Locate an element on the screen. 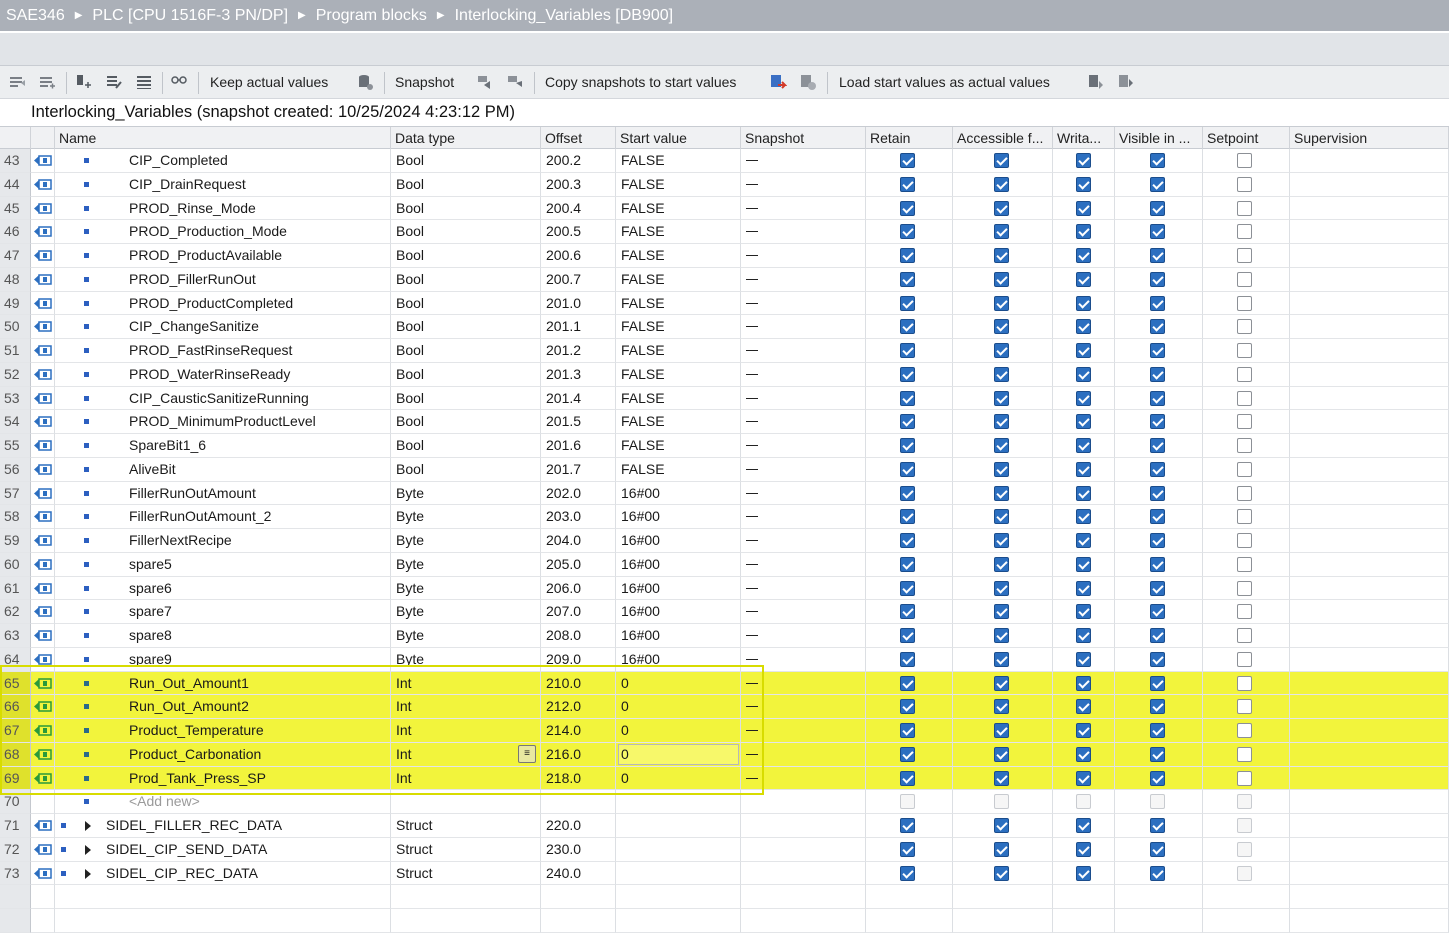 The width and height of the screenshot is (1449, 936). table-row: 65 Run_Out_Amount1 Int210.00— is located at coordinates (724, 683).